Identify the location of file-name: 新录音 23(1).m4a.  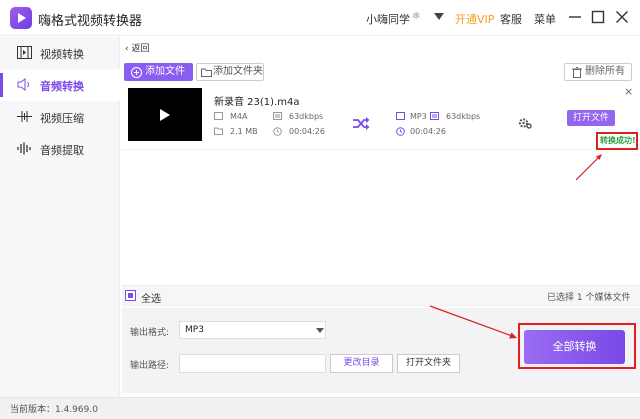
(257, 102).